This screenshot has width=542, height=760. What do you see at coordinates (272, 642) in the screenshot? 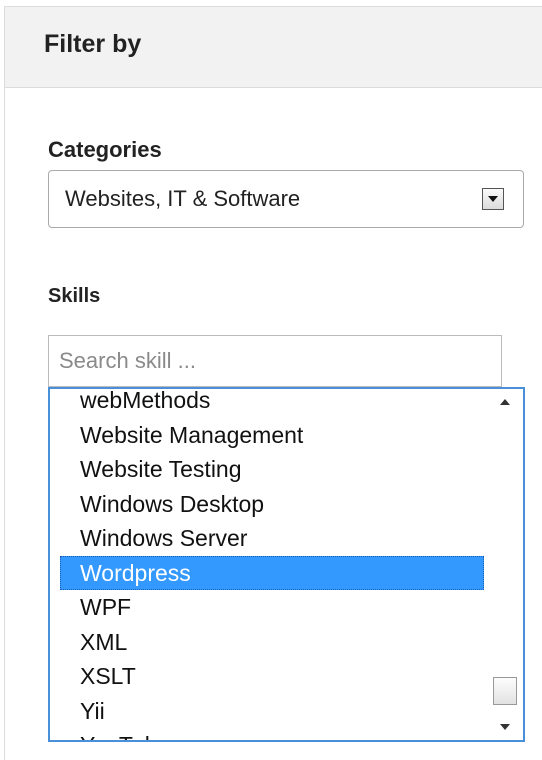
I see `skill-option: XML` at bounding box center [272, 642].